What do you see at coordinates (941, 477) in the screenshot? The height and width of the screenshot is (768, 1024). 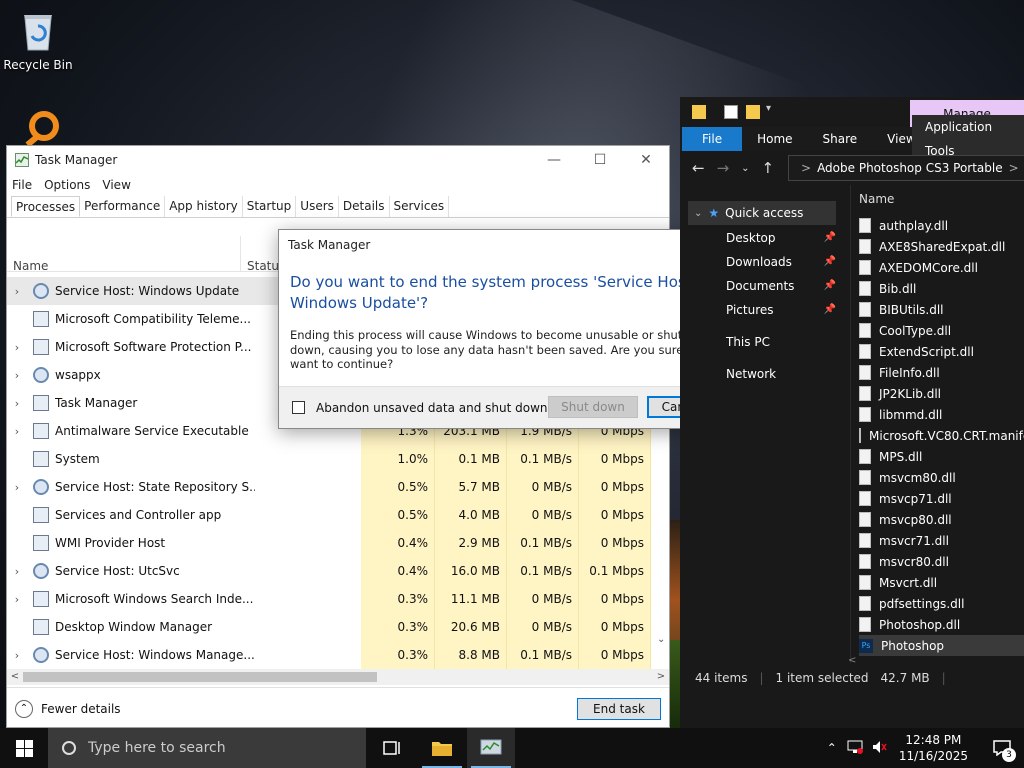 I see `file-item: msvcm80.dll` at bounding box center [941, 477].